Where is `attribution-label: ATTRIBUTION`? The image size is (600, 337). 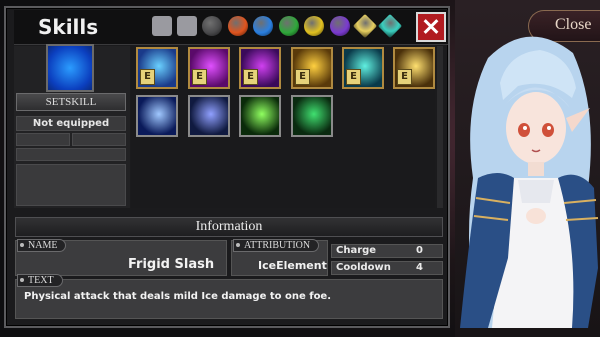 attribution-label: ATTRIBUTION is located at coordinates (276, 245).